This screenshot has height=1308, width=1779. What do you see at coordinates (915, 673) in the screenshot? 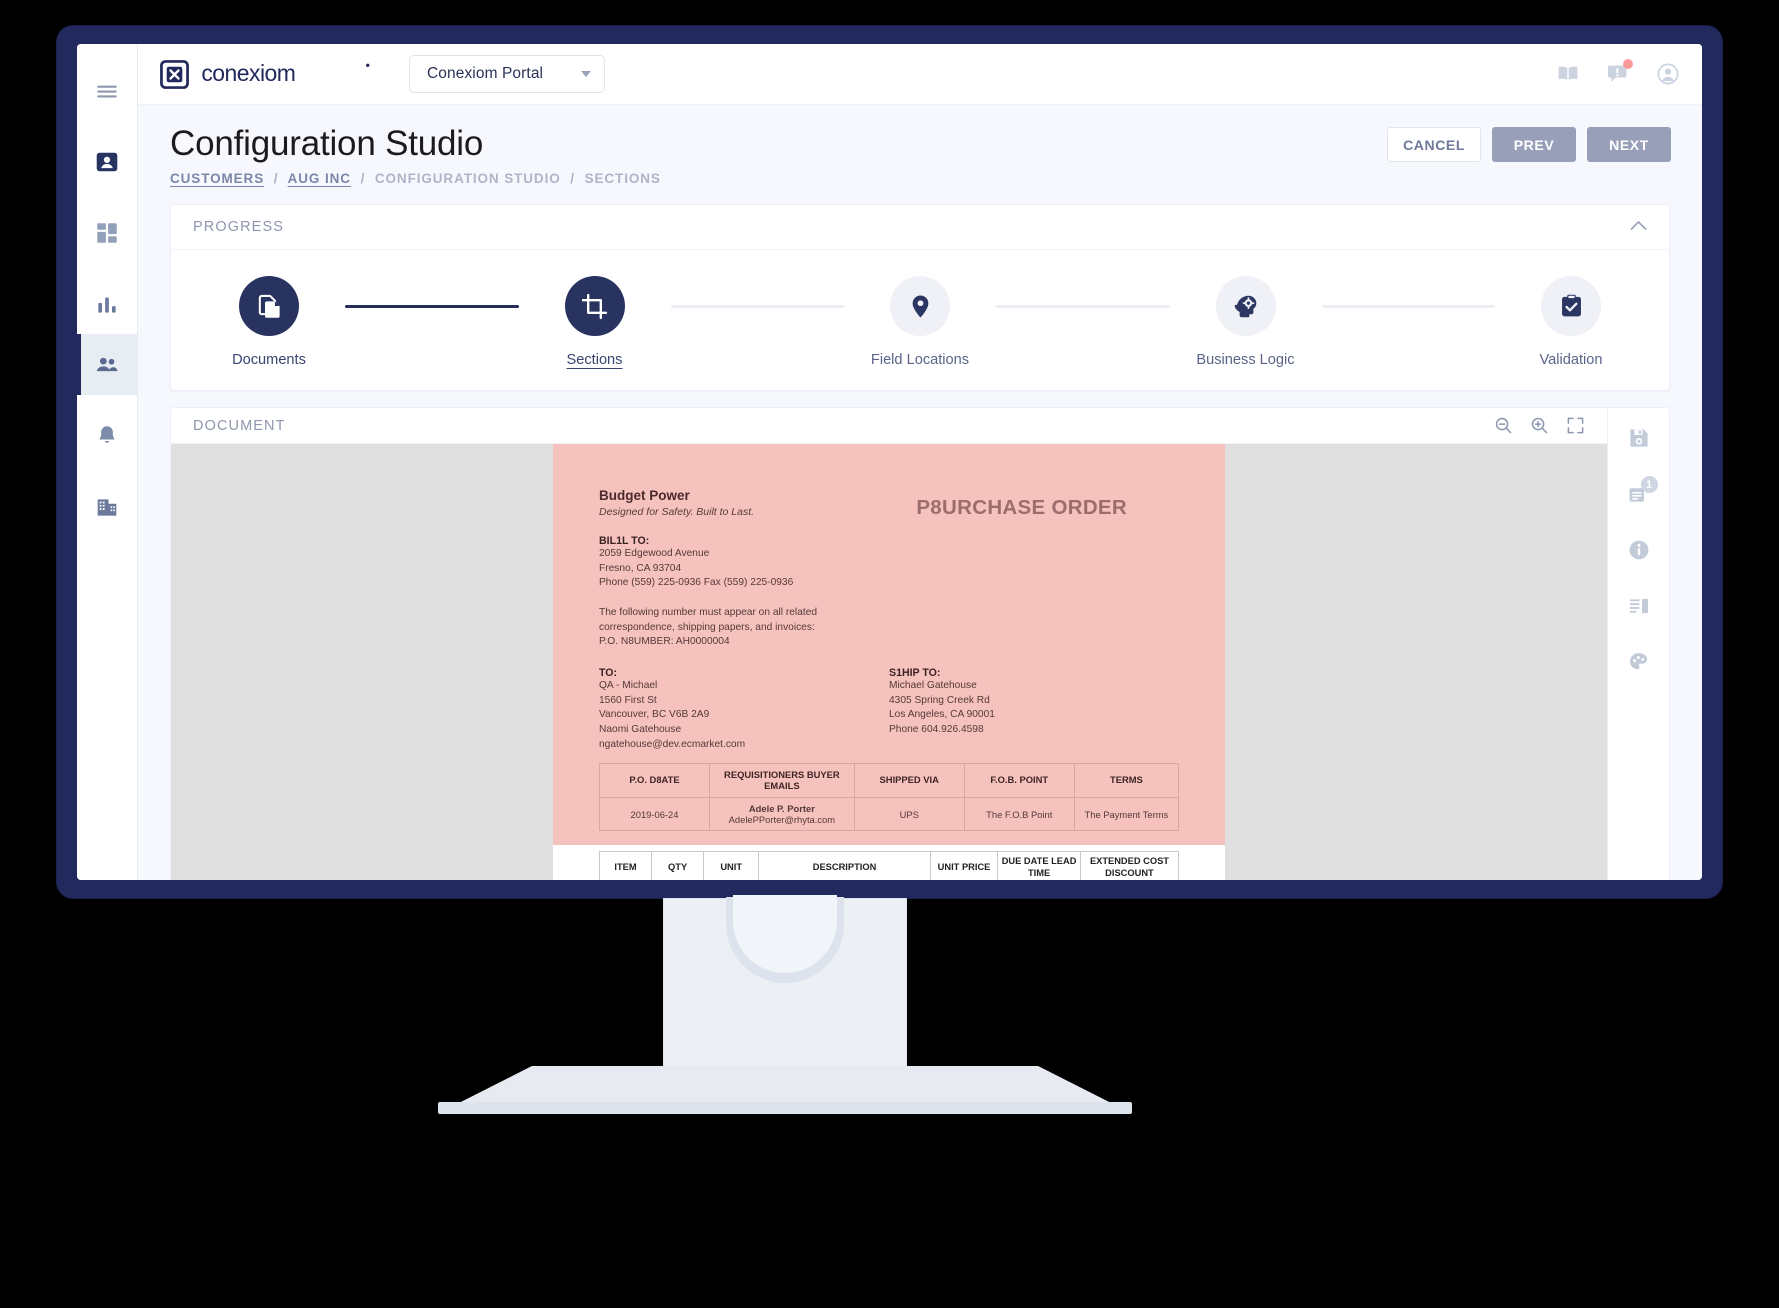
I see `po-ship-to-title: S1HIP TO:` at bounding box center [915, 673].